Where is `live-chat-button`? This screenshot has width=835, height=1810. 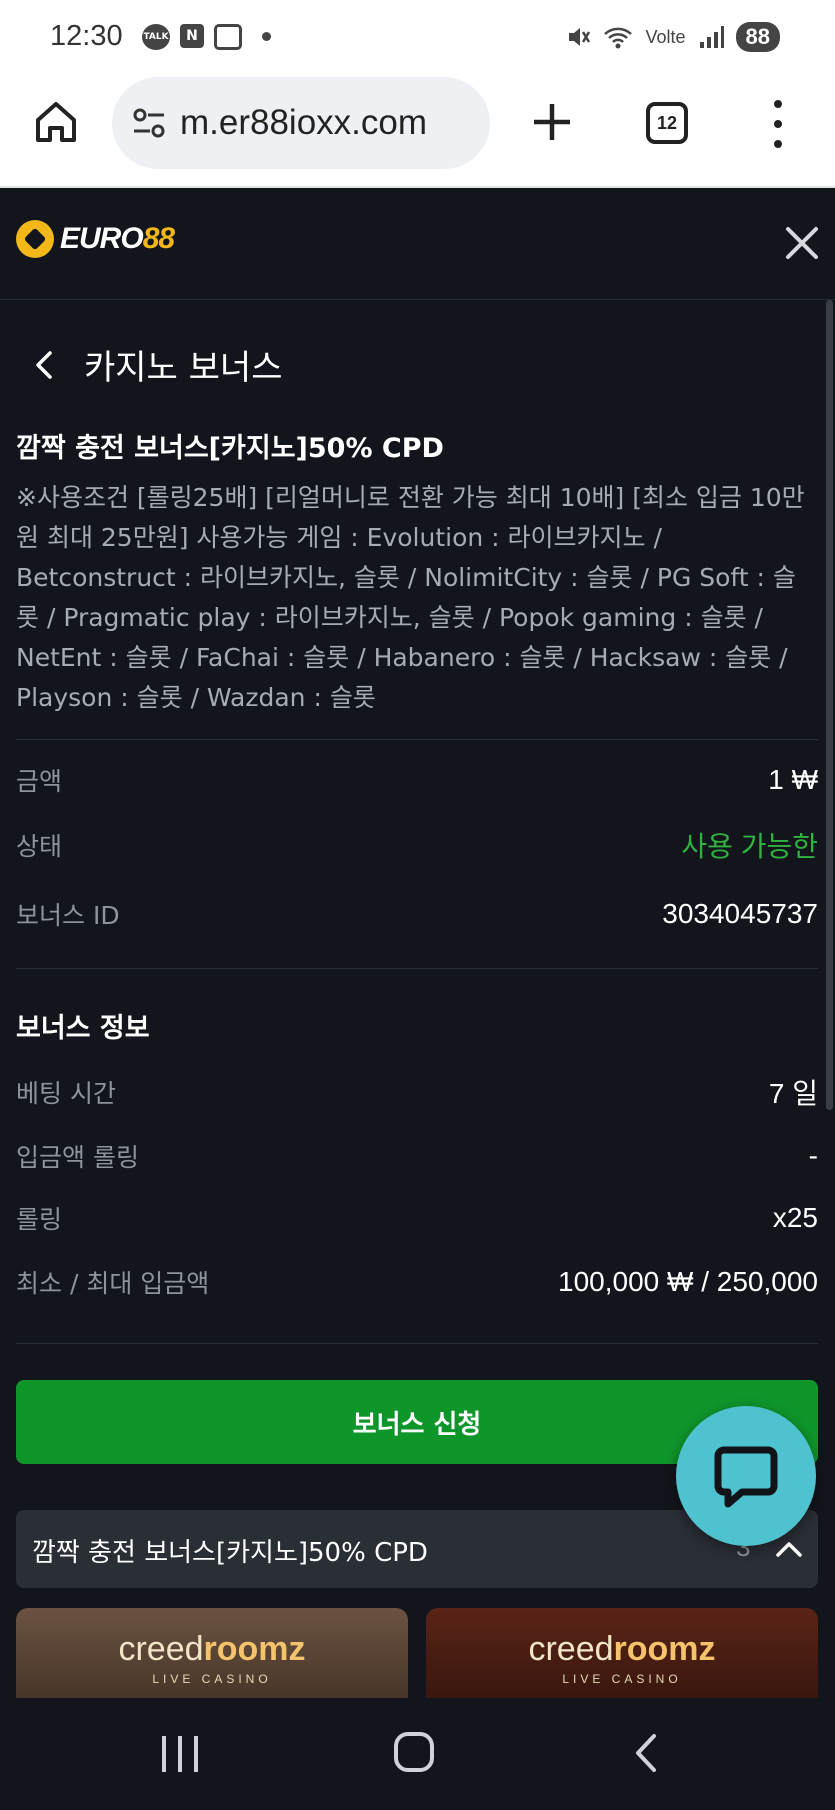 live-chat-button is located at coordinates (746, 1476).